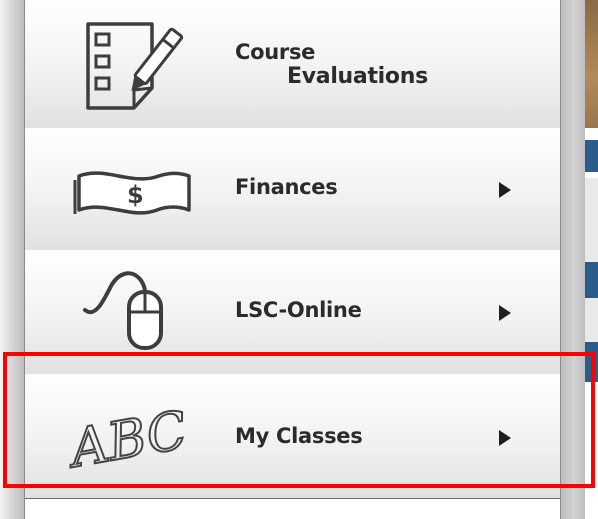 Image resolution: width=598 pixels, height=519 pixels. Describe the element at coordinates (135, 65) in the screenshot. I see `checklist-pen-icon` at that location.